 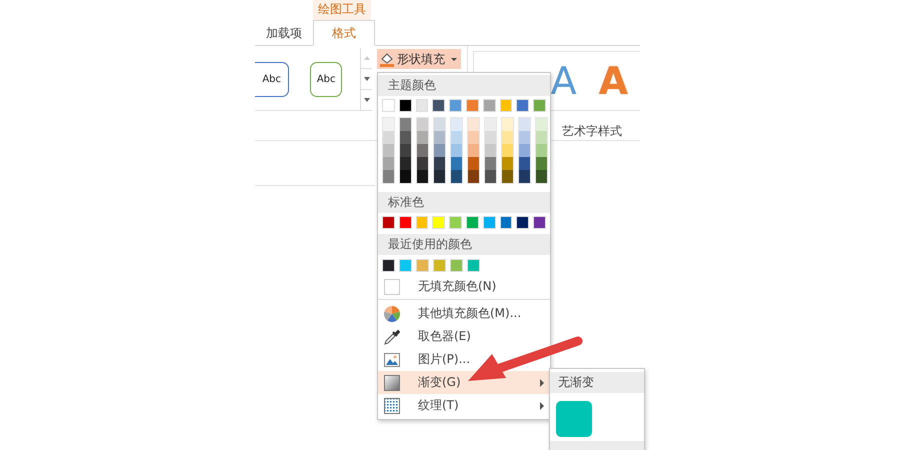 What do you see at coordinates (392, 406) in the screenshot?
I see `texture-icon` at bounding box center [392, 406].